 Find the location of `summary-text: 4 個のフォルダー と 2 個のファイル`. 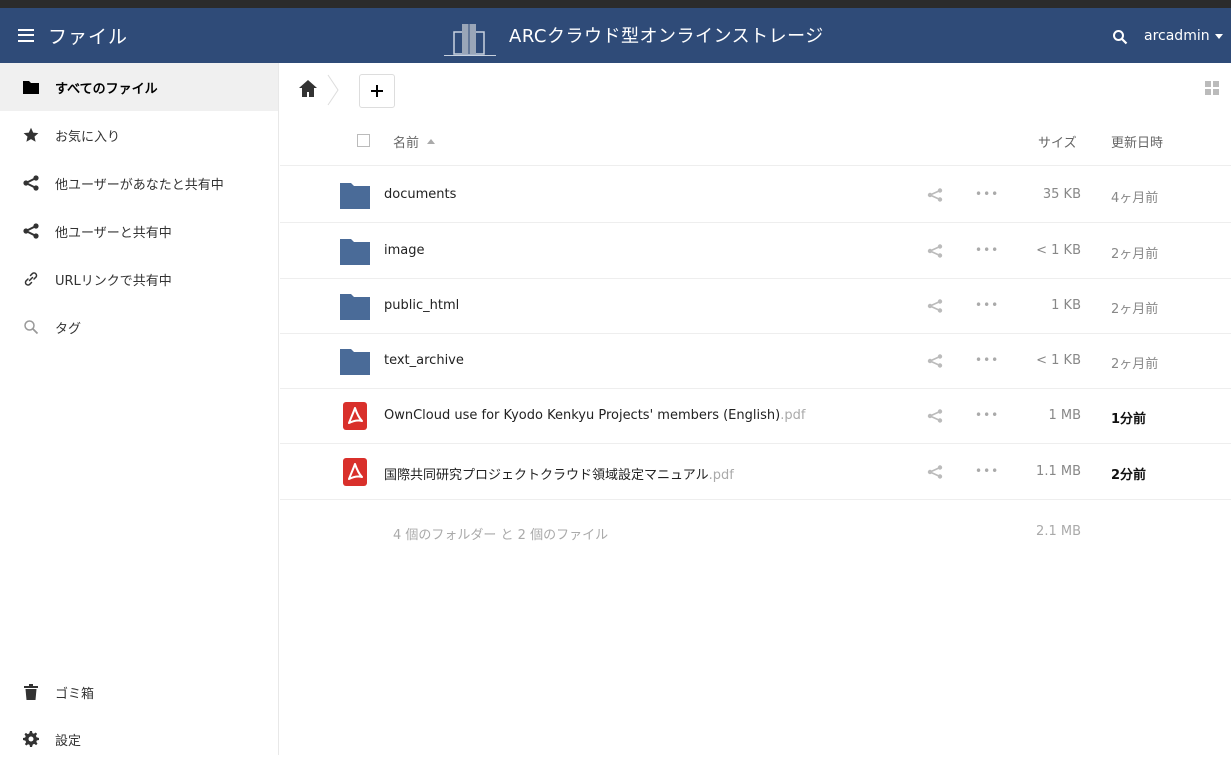

summary-text: 4 個のフォルダー と 2 個のファイル is located at coordinates (501, 535).